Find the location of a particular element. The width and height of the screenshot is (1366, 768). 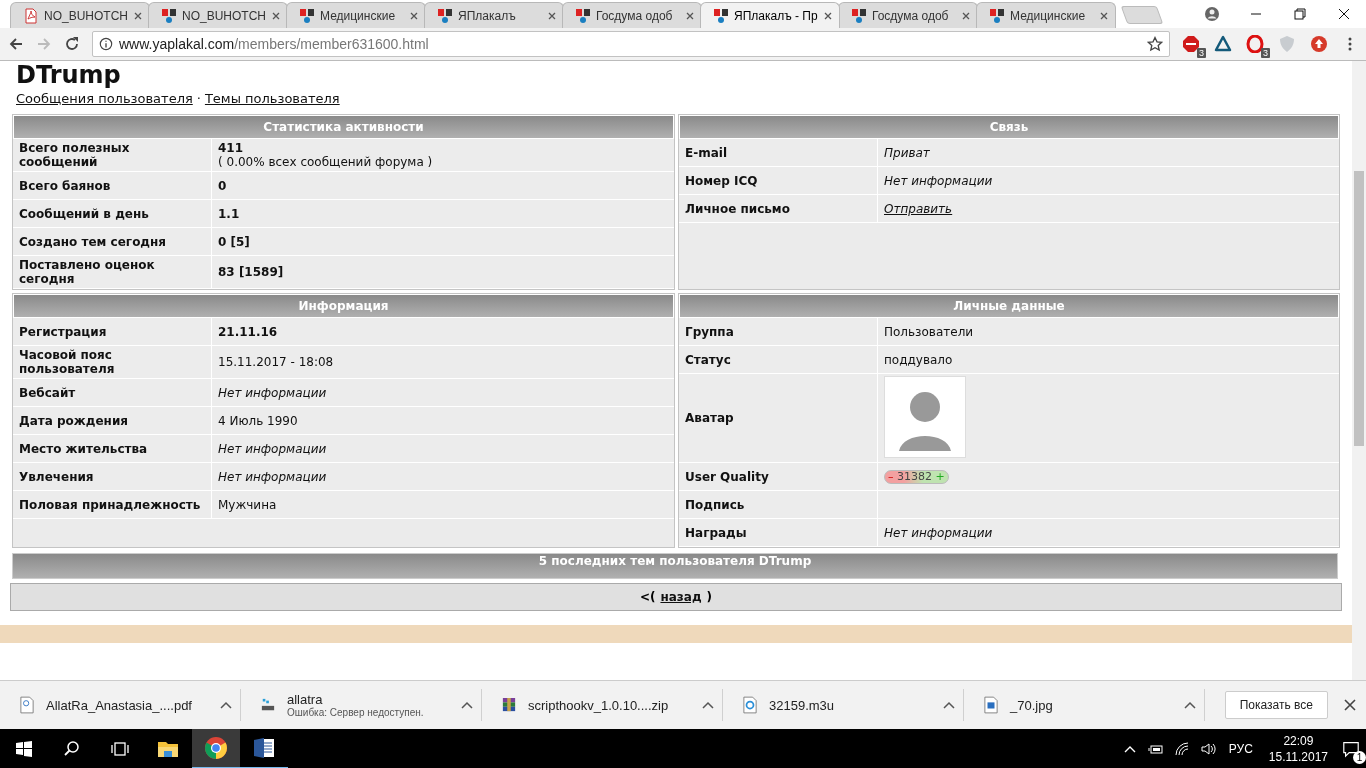

download-item: 32159.m3u is located at coordinates (843, 705).